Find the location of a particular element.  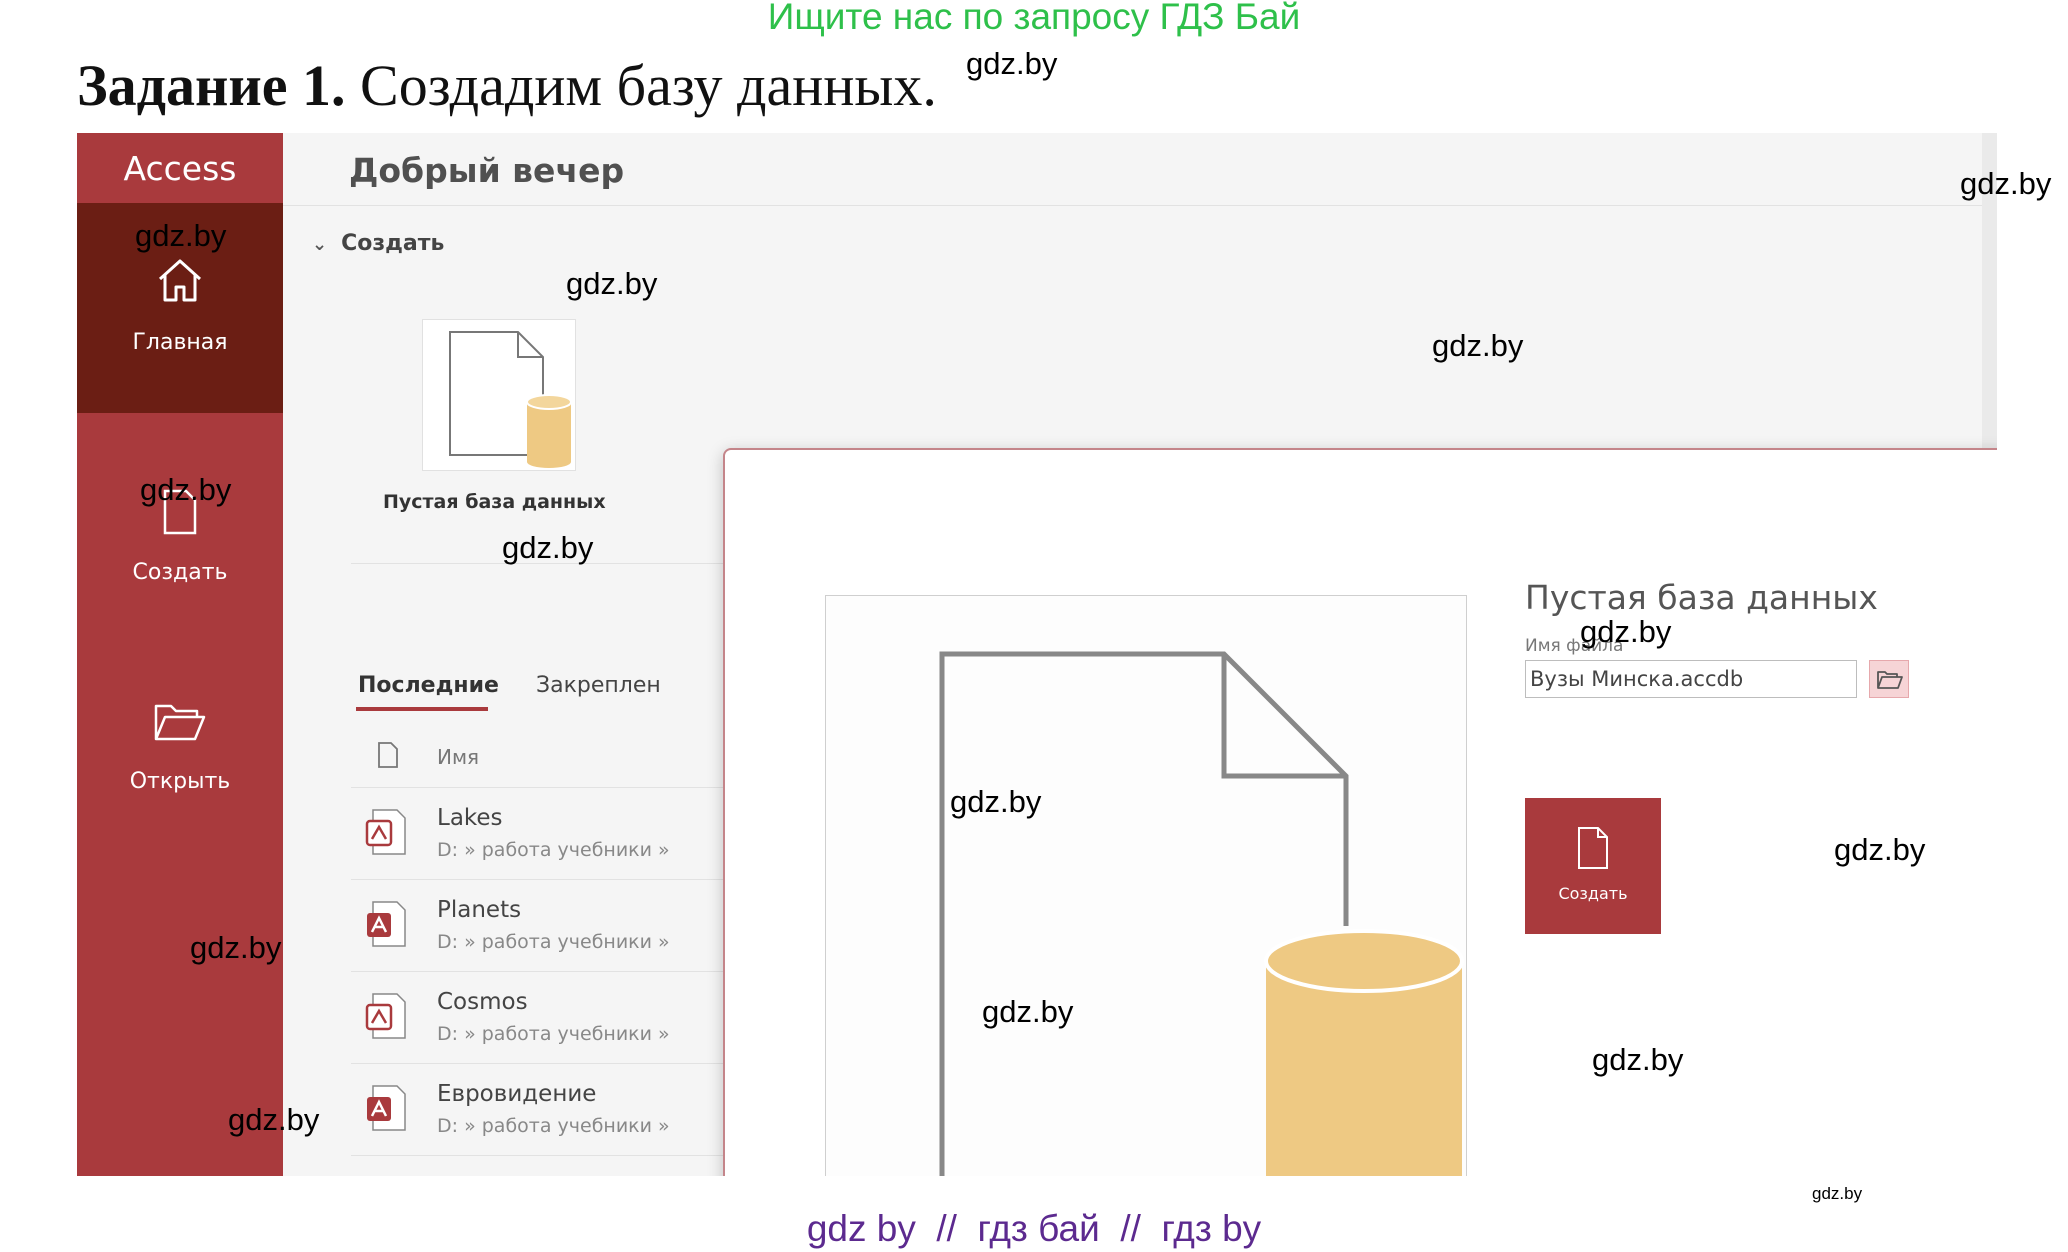

browse-folder-button is located at coordinates (1889, 679).